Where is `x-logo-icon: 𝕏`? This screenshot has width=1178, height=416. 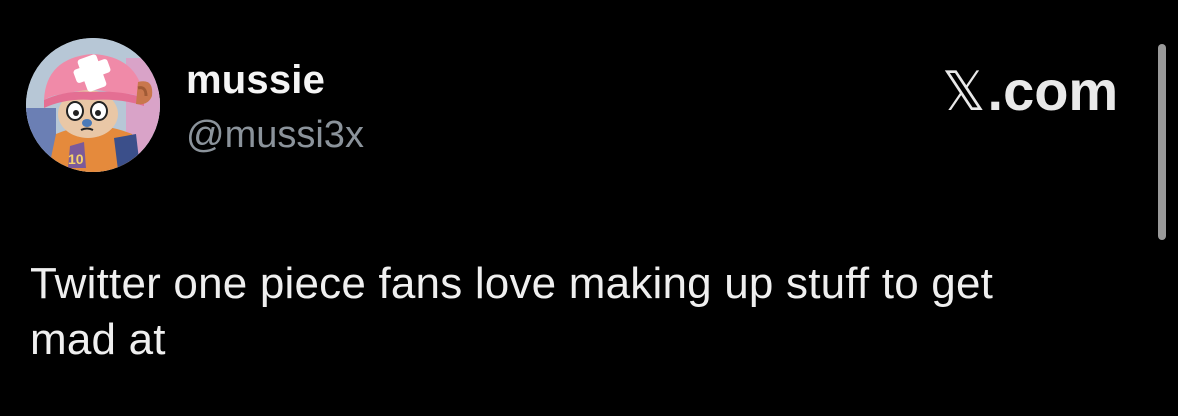 x-logo-icon: 𝕏 is located at coordinates (964, 91).